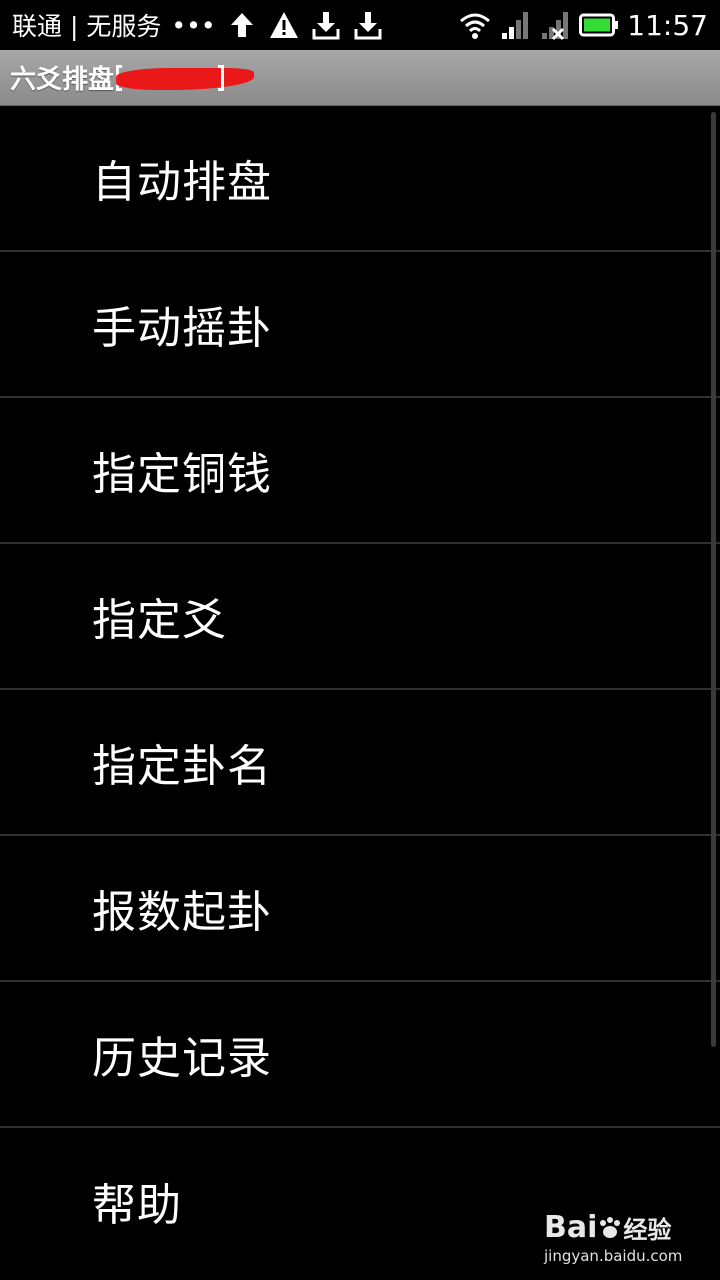  Describe the element at coordinates (159, 620) in the screenshot. I see `menu-item-label: 指定爻` at that location.